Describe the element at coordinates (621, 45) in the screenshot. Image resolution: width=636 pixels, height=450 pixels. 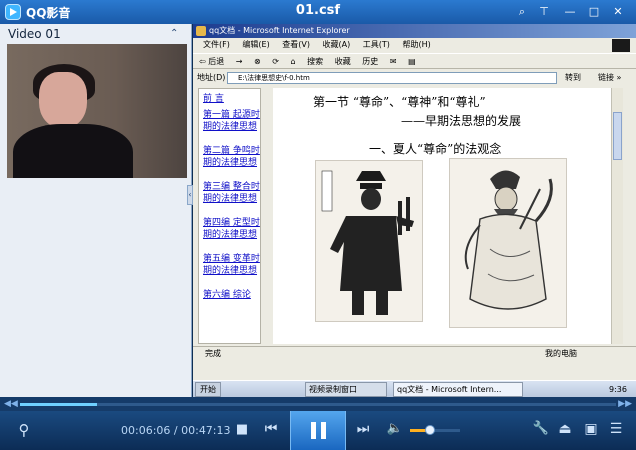
I see `windows-logo-icon` at that location.